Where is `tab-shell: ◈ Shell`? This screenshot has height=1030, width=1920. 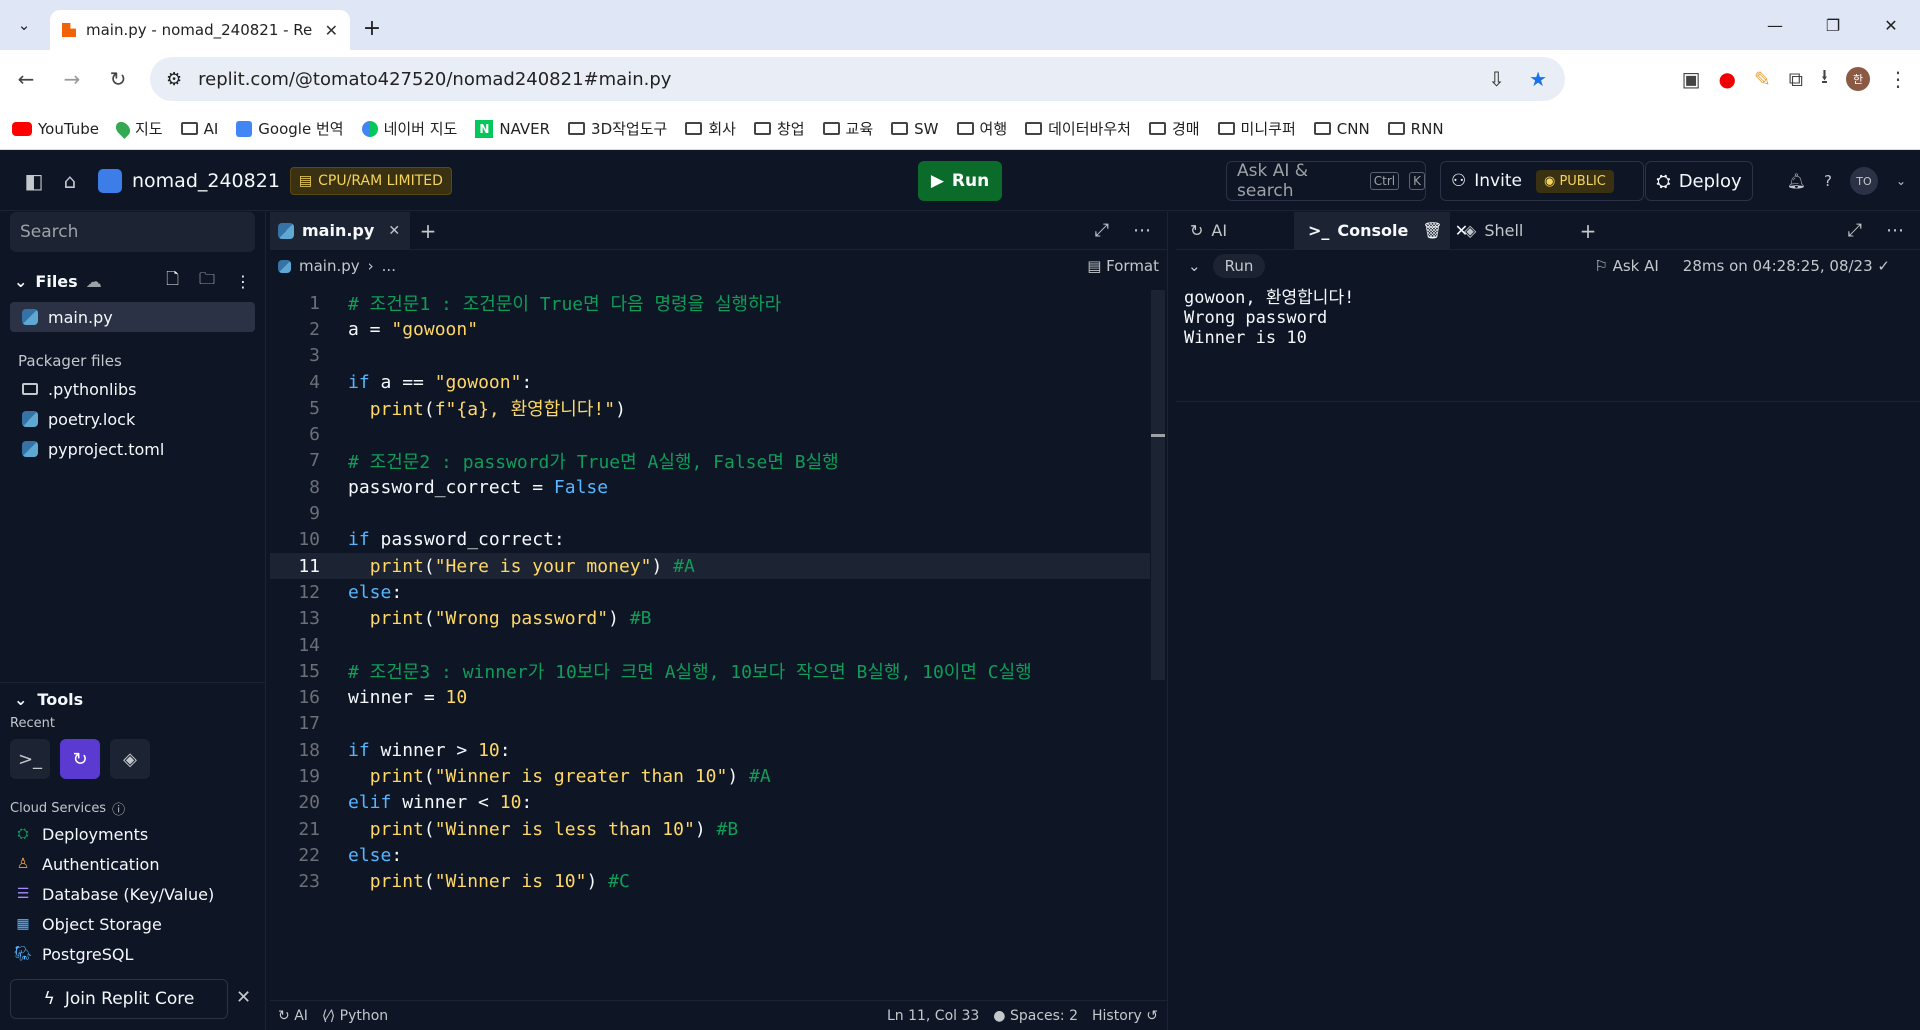
tab-shell: ◈ Shell is located at coordinates (1509, 231).